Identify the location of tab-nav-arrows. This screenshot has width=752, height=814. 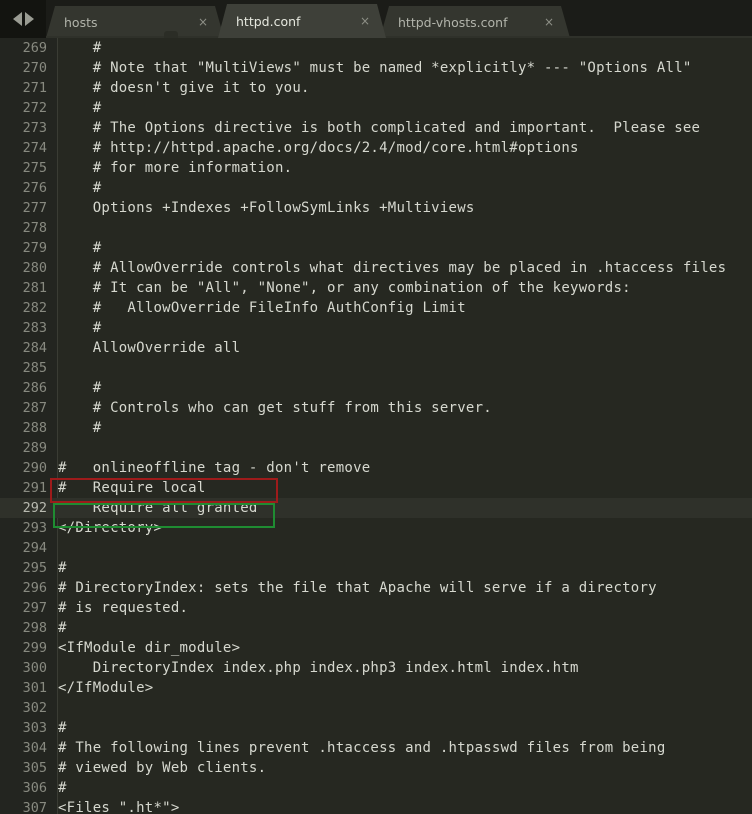
(23, 19).